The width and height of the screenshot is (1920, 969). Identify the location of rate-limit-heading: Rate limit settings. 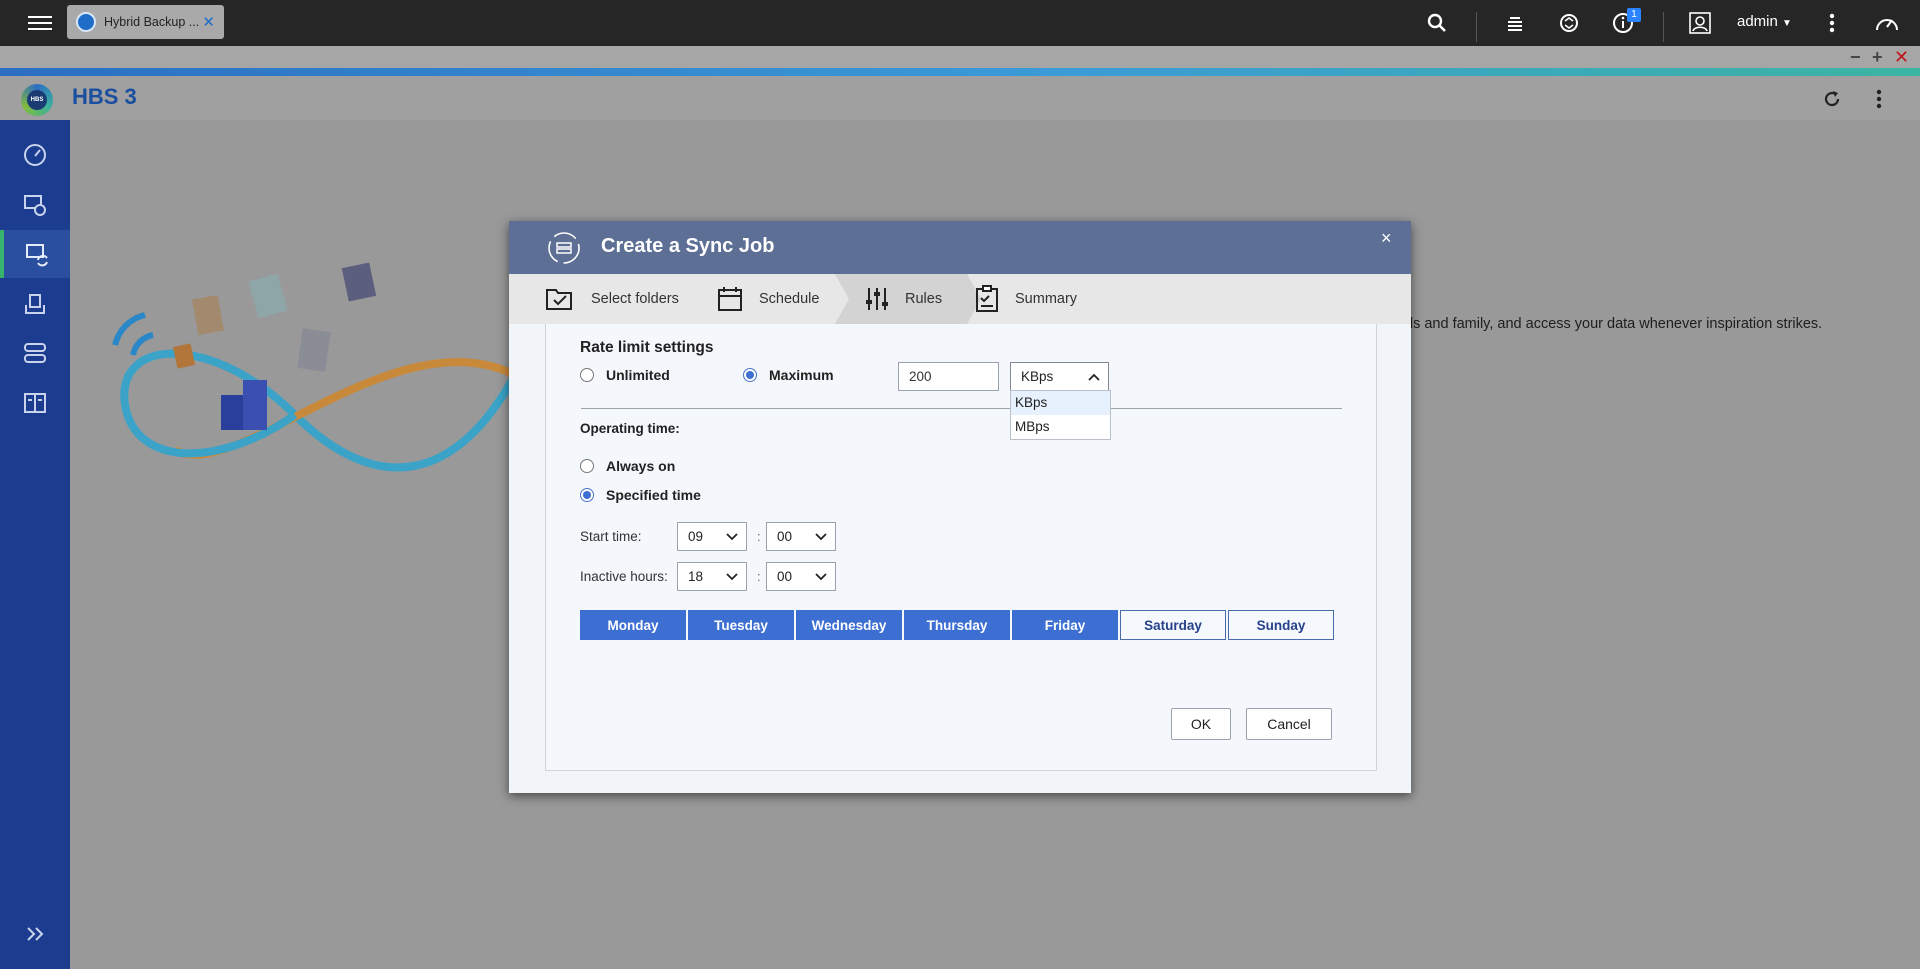
(647, 347).